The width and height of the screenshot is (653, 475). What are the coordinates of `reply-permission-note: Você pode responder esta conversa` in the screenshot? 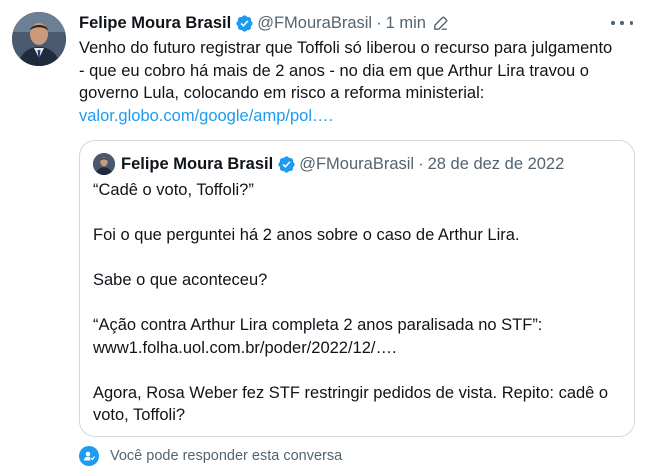 It's located at (210, 456).